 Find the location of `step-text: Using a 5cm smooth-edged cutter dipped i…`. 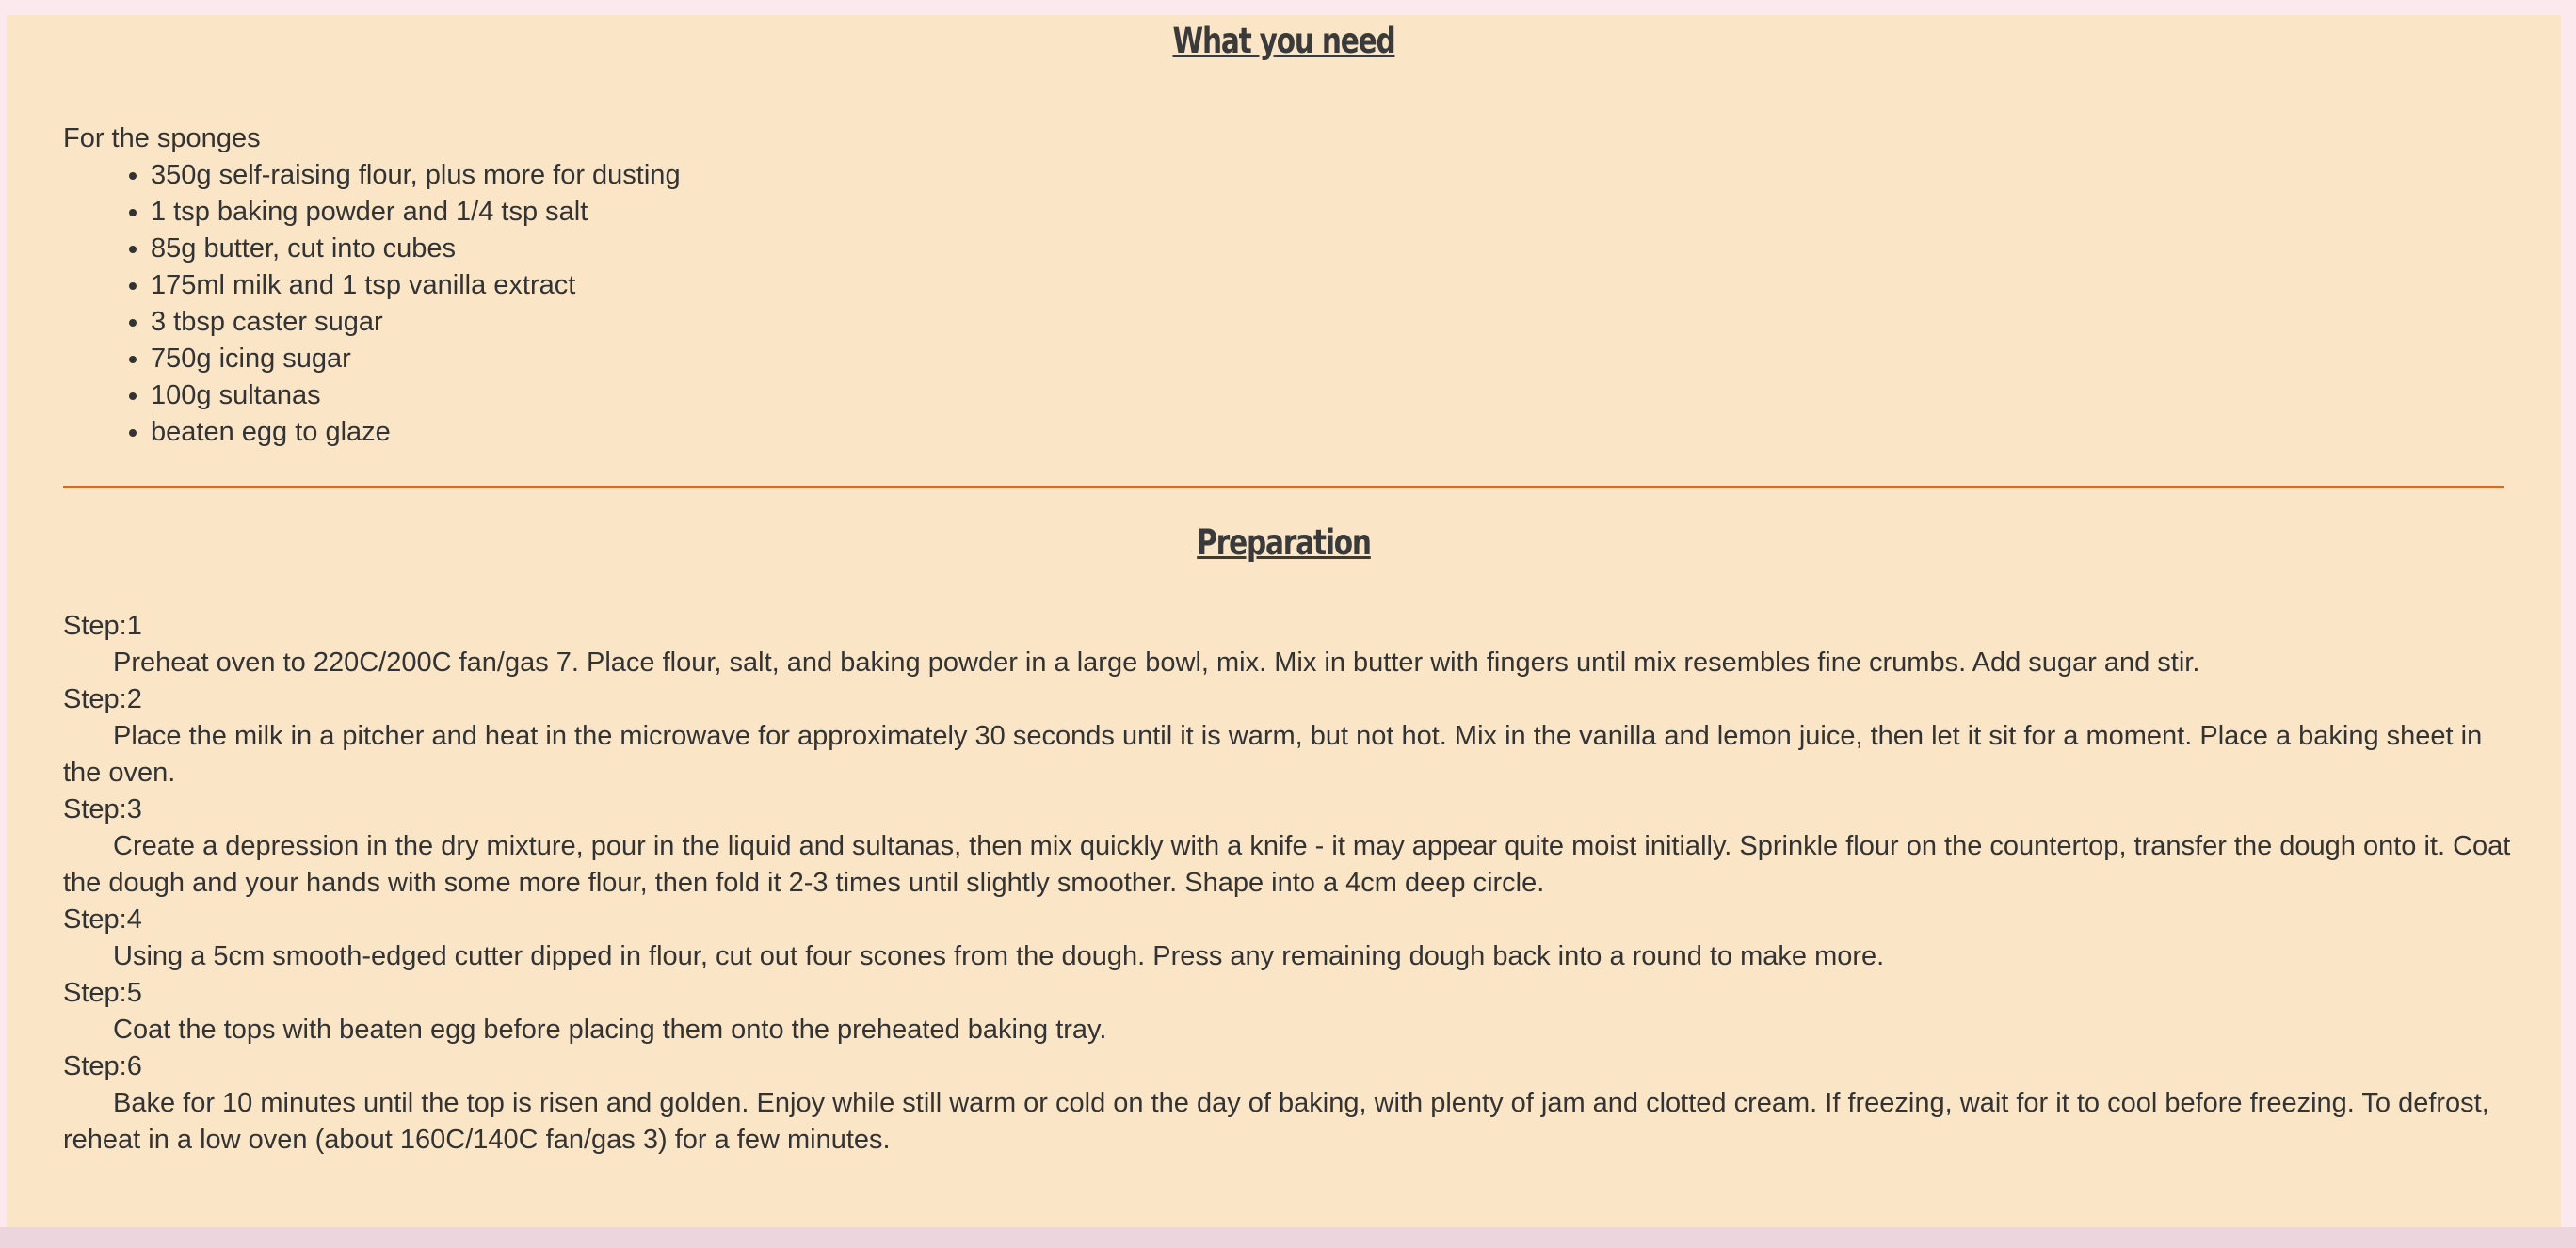

step-text: Using a 5cm smooth-edged cutter dipped i… is located at coordinates (999, 956).